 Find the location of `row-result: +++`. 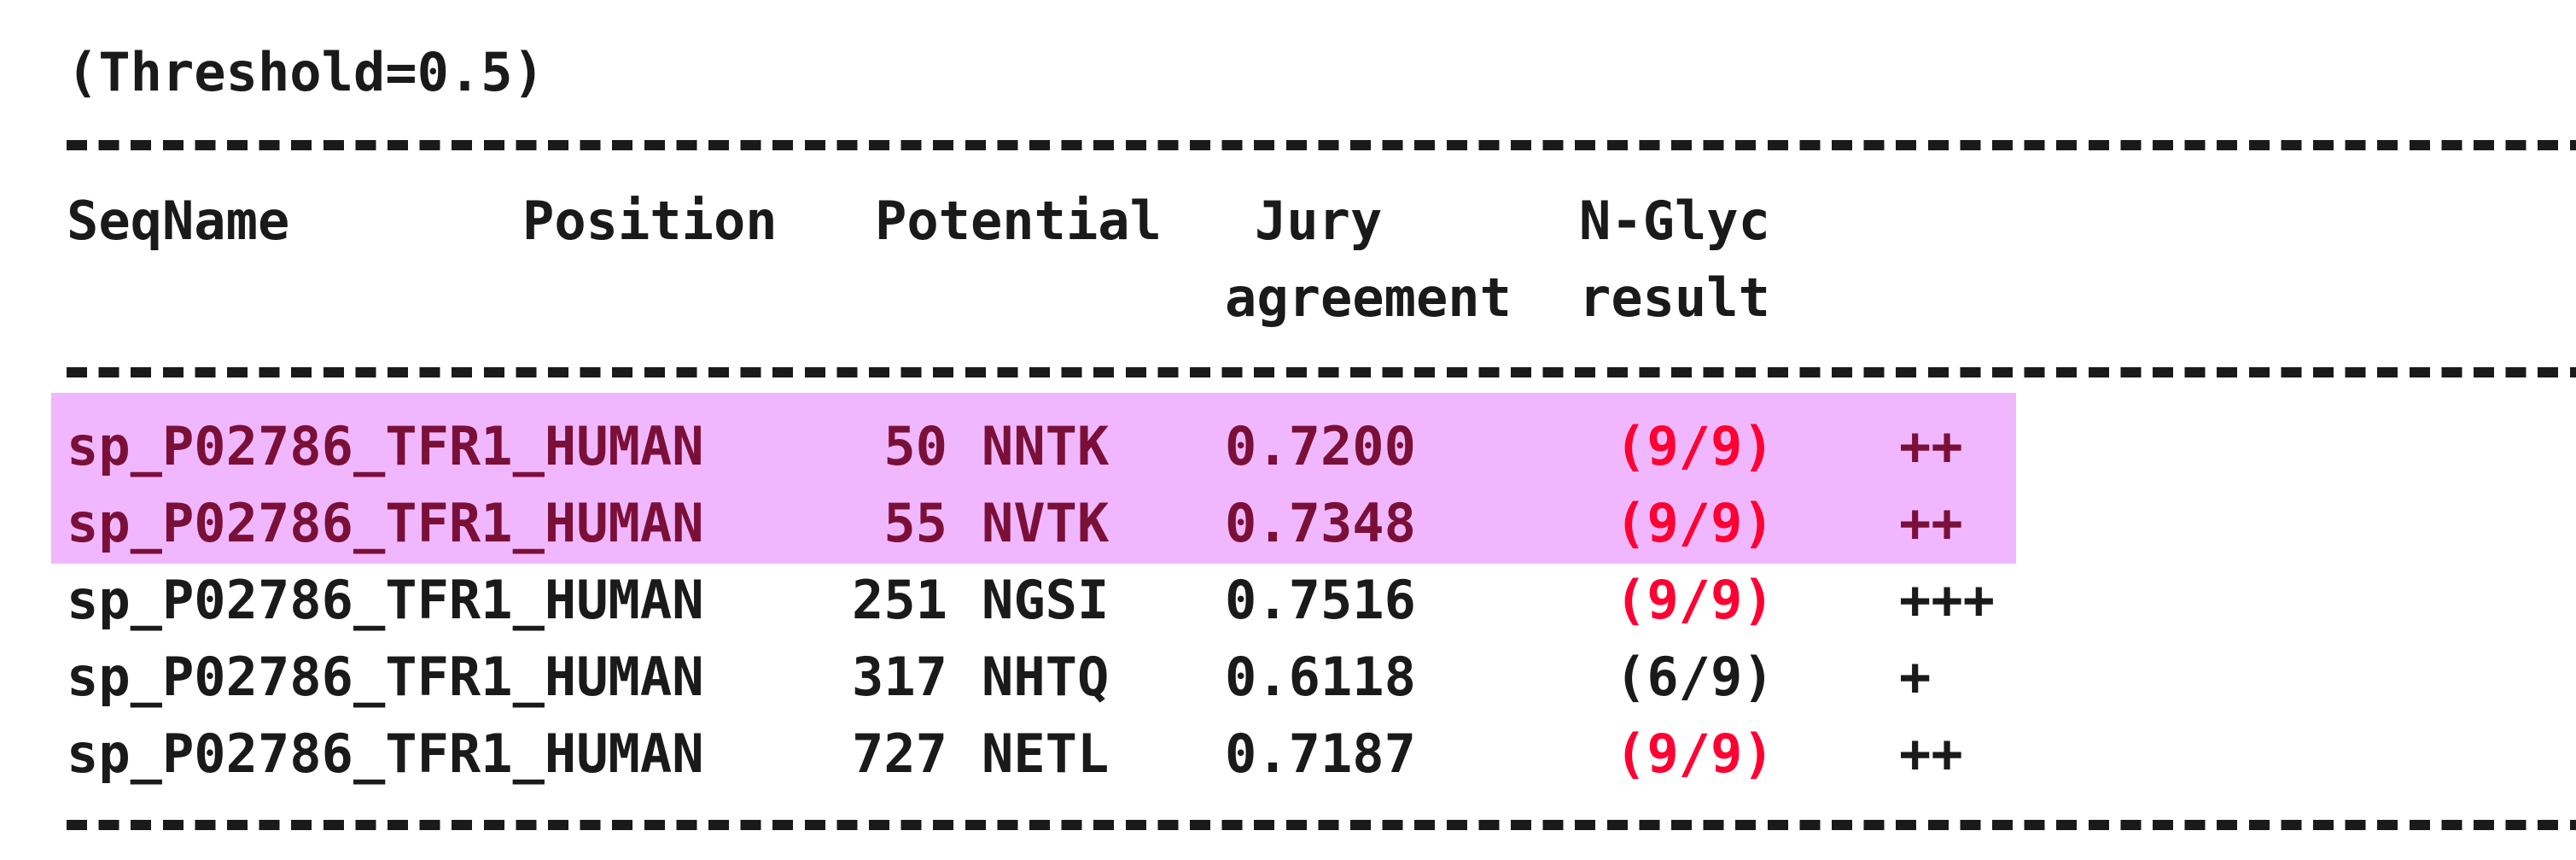

row-result: +++ is located at coordinates (1947, 600).